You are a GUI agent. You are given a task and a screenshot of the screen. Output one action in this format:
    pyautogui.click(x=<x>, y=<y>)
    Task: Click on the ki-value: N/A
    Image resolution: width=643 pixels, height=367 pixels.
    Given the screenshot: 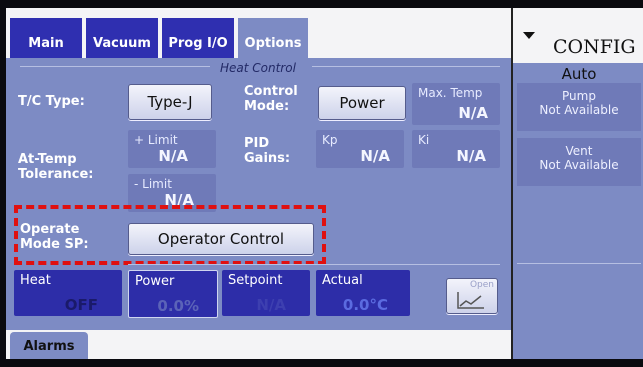 What is the action you would take?
    pyautogui.click(x=471, y=156)
    